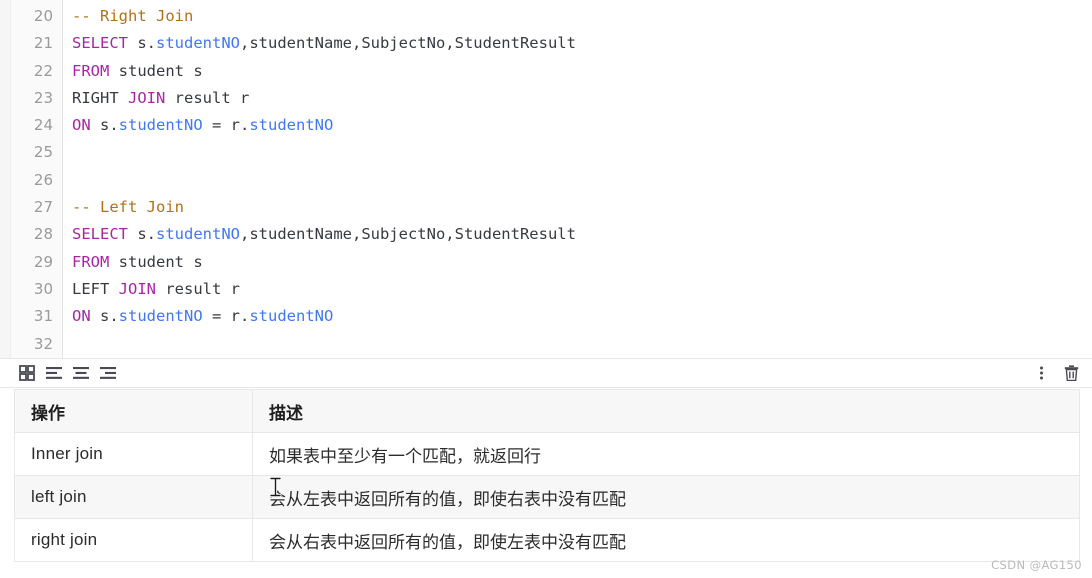 The height and width of the screenshot is (578, 1092). What do you see at coordinates (666, 454) in the screenshot?
I see `cell-description: 如果表中至少有一个匹配，就返回行` at bounding box center [666, 454].